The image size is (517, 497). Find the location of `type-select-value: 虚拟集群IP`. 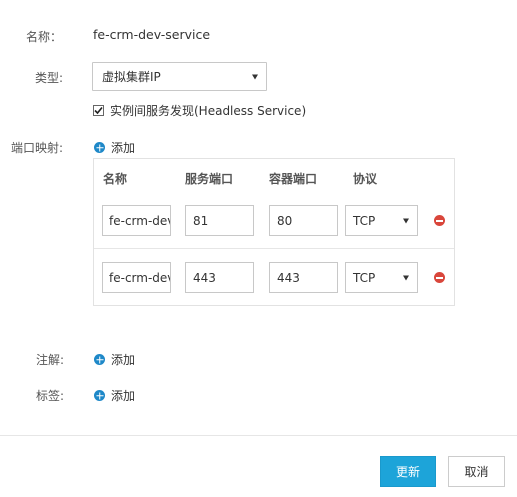

type-select-value: 虚拟集群IP is located at coordinates (131, 77).